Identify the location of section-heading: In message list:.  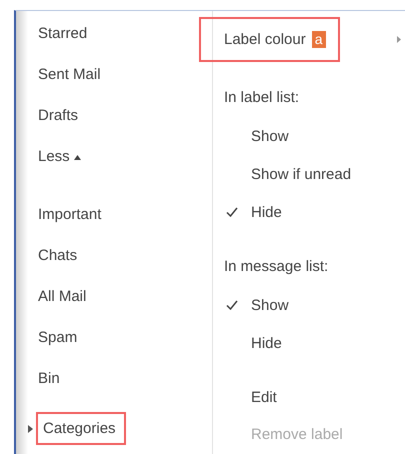
(276, 267).